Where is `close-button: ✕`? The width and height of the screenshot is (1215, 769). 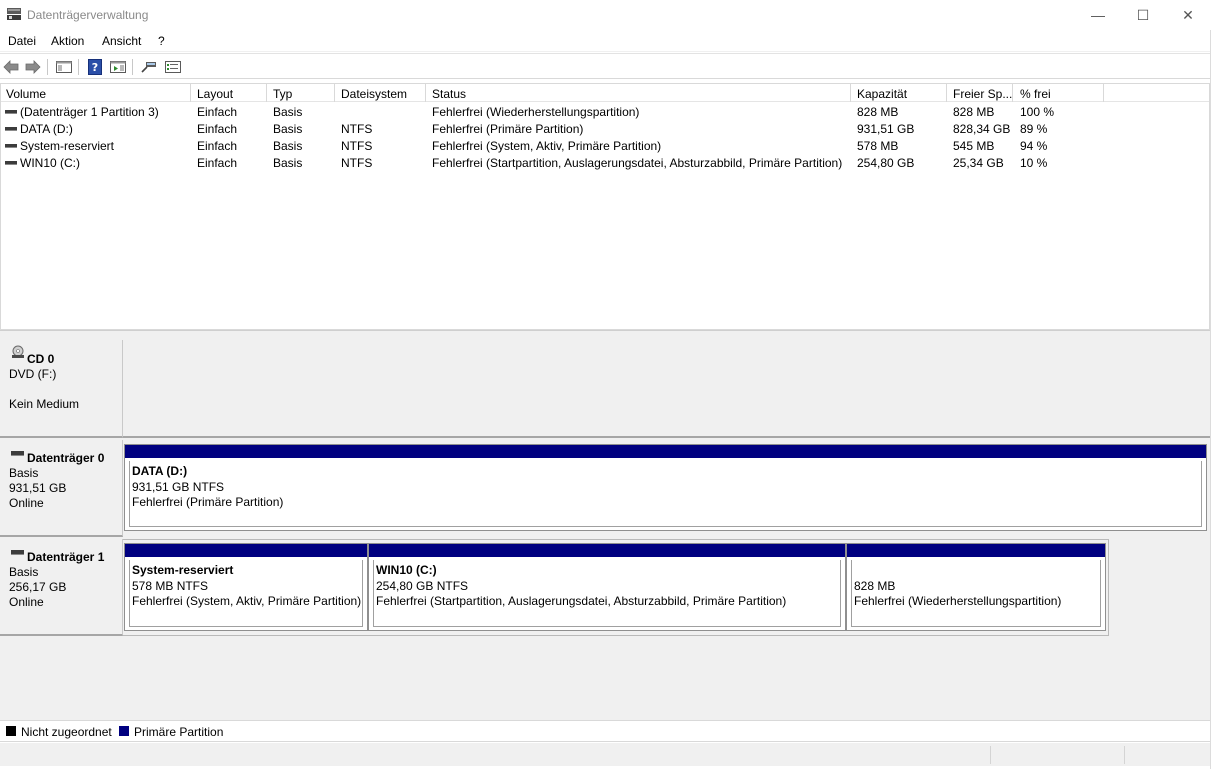
close-button: ✕ is located at coordinates (1188, 15).